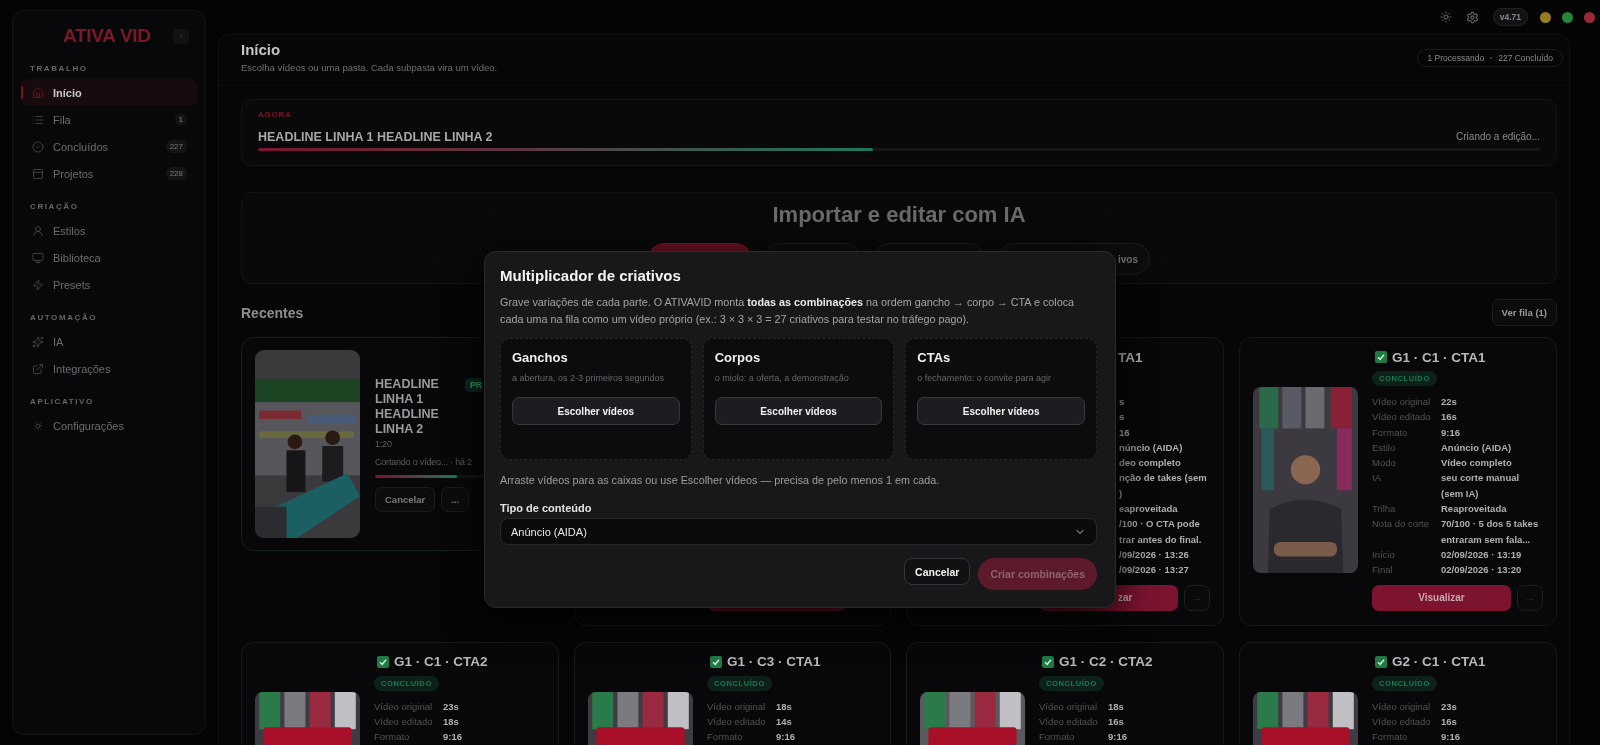 Image resolution: width=1600 pixels, height=745 pixels. What do you see at coordinates (1524, 312) in the screenshot?
I see `queue-button: Ver fila (1)` at bounding box center [1524, 312].